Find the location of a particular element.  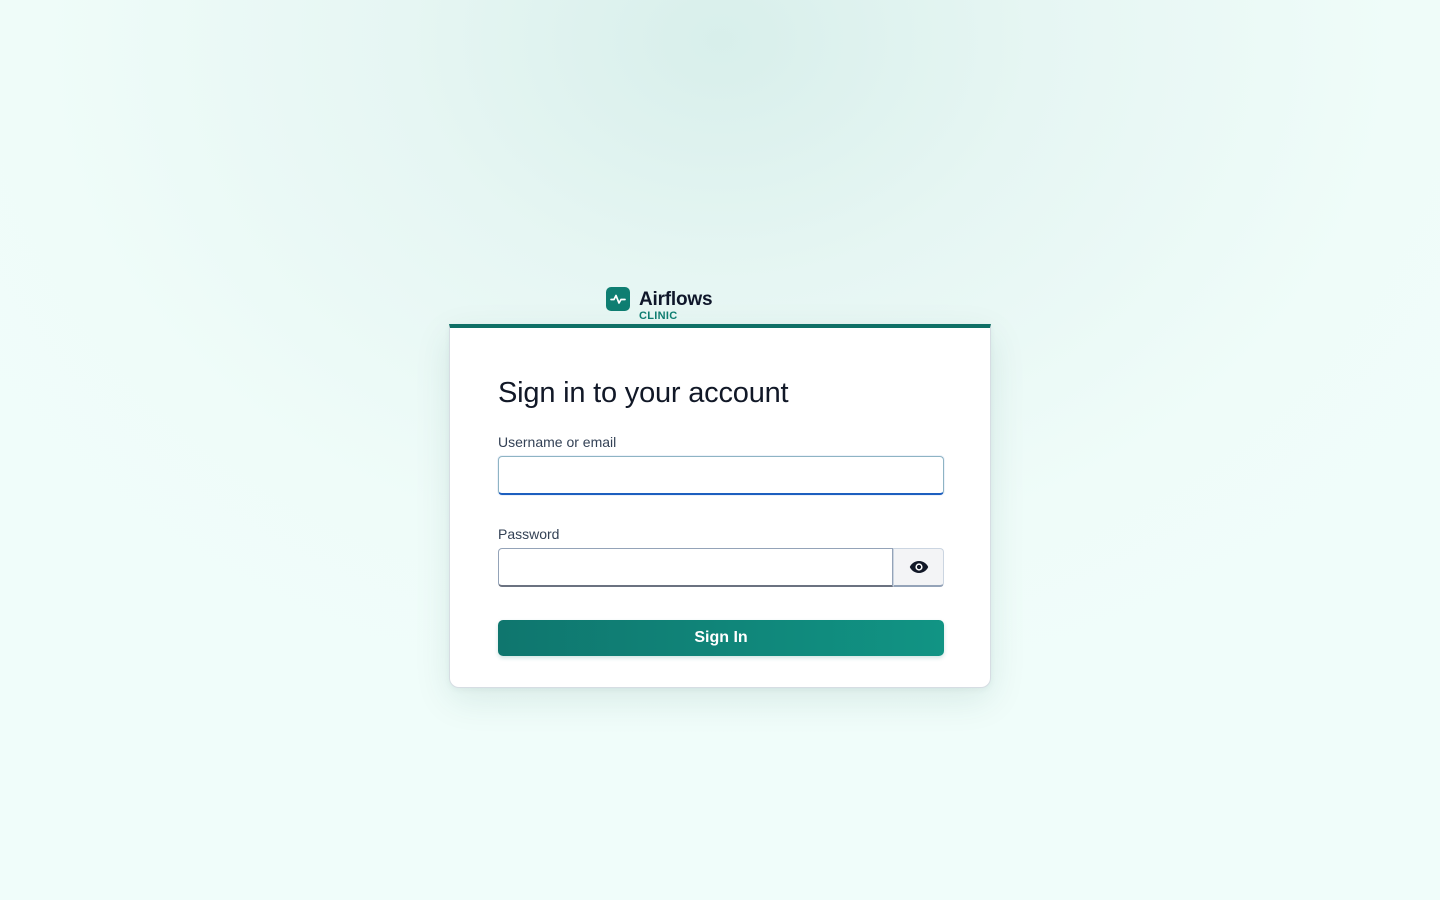

password-label: Password is located at coordinates (529, 534).